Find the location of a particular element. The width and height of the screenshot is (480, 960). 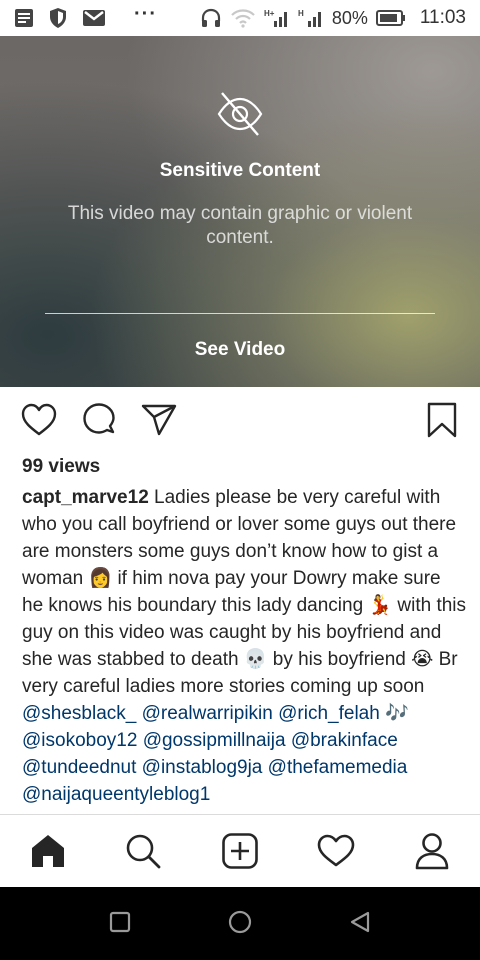

divider is located at coordinates (240, 313).